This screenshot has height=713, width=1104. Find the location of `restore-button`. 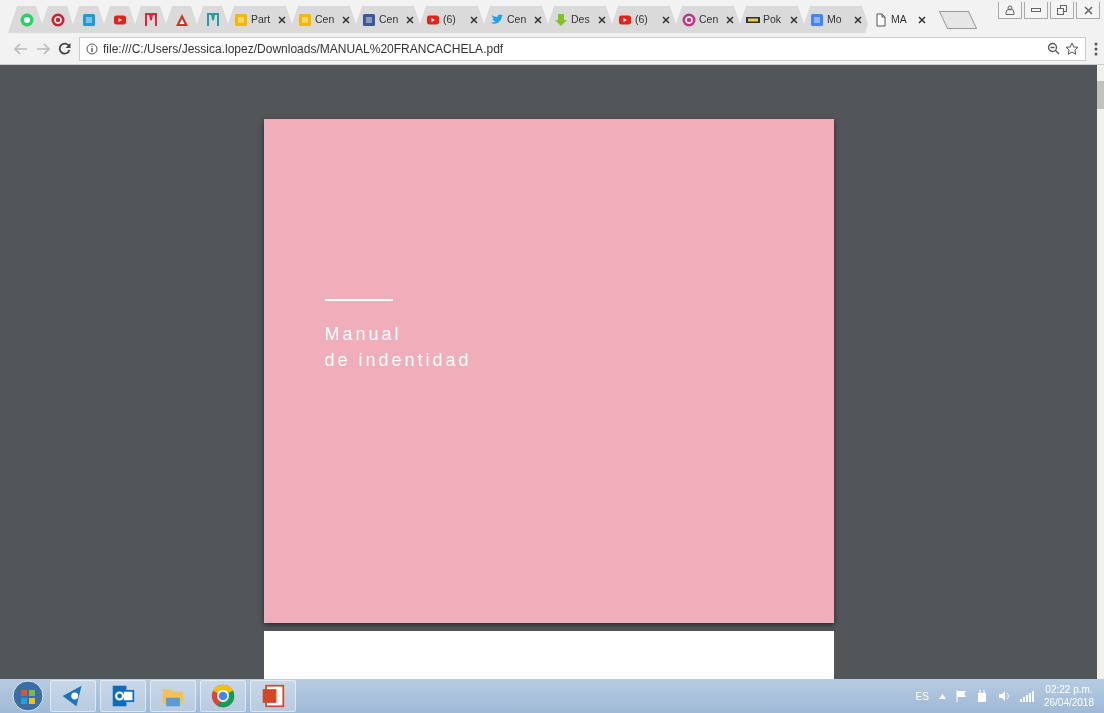

restore-button is located at coordinates (1062, 10).